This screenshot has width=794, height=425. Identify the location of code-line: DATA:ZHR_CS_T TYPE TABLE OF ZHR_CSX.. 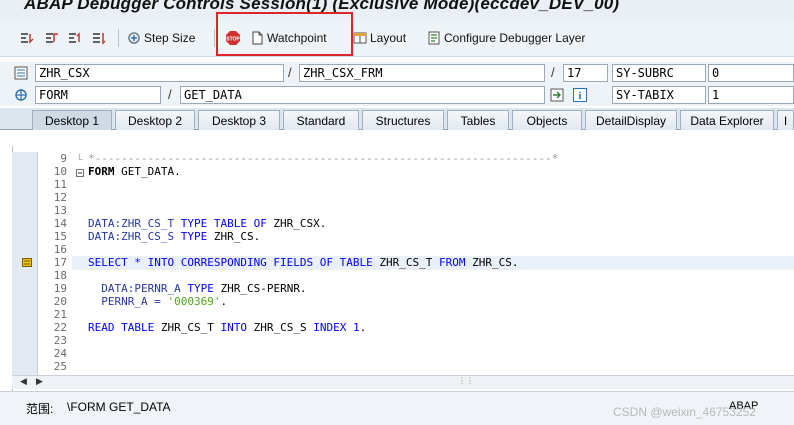
(207, 223).